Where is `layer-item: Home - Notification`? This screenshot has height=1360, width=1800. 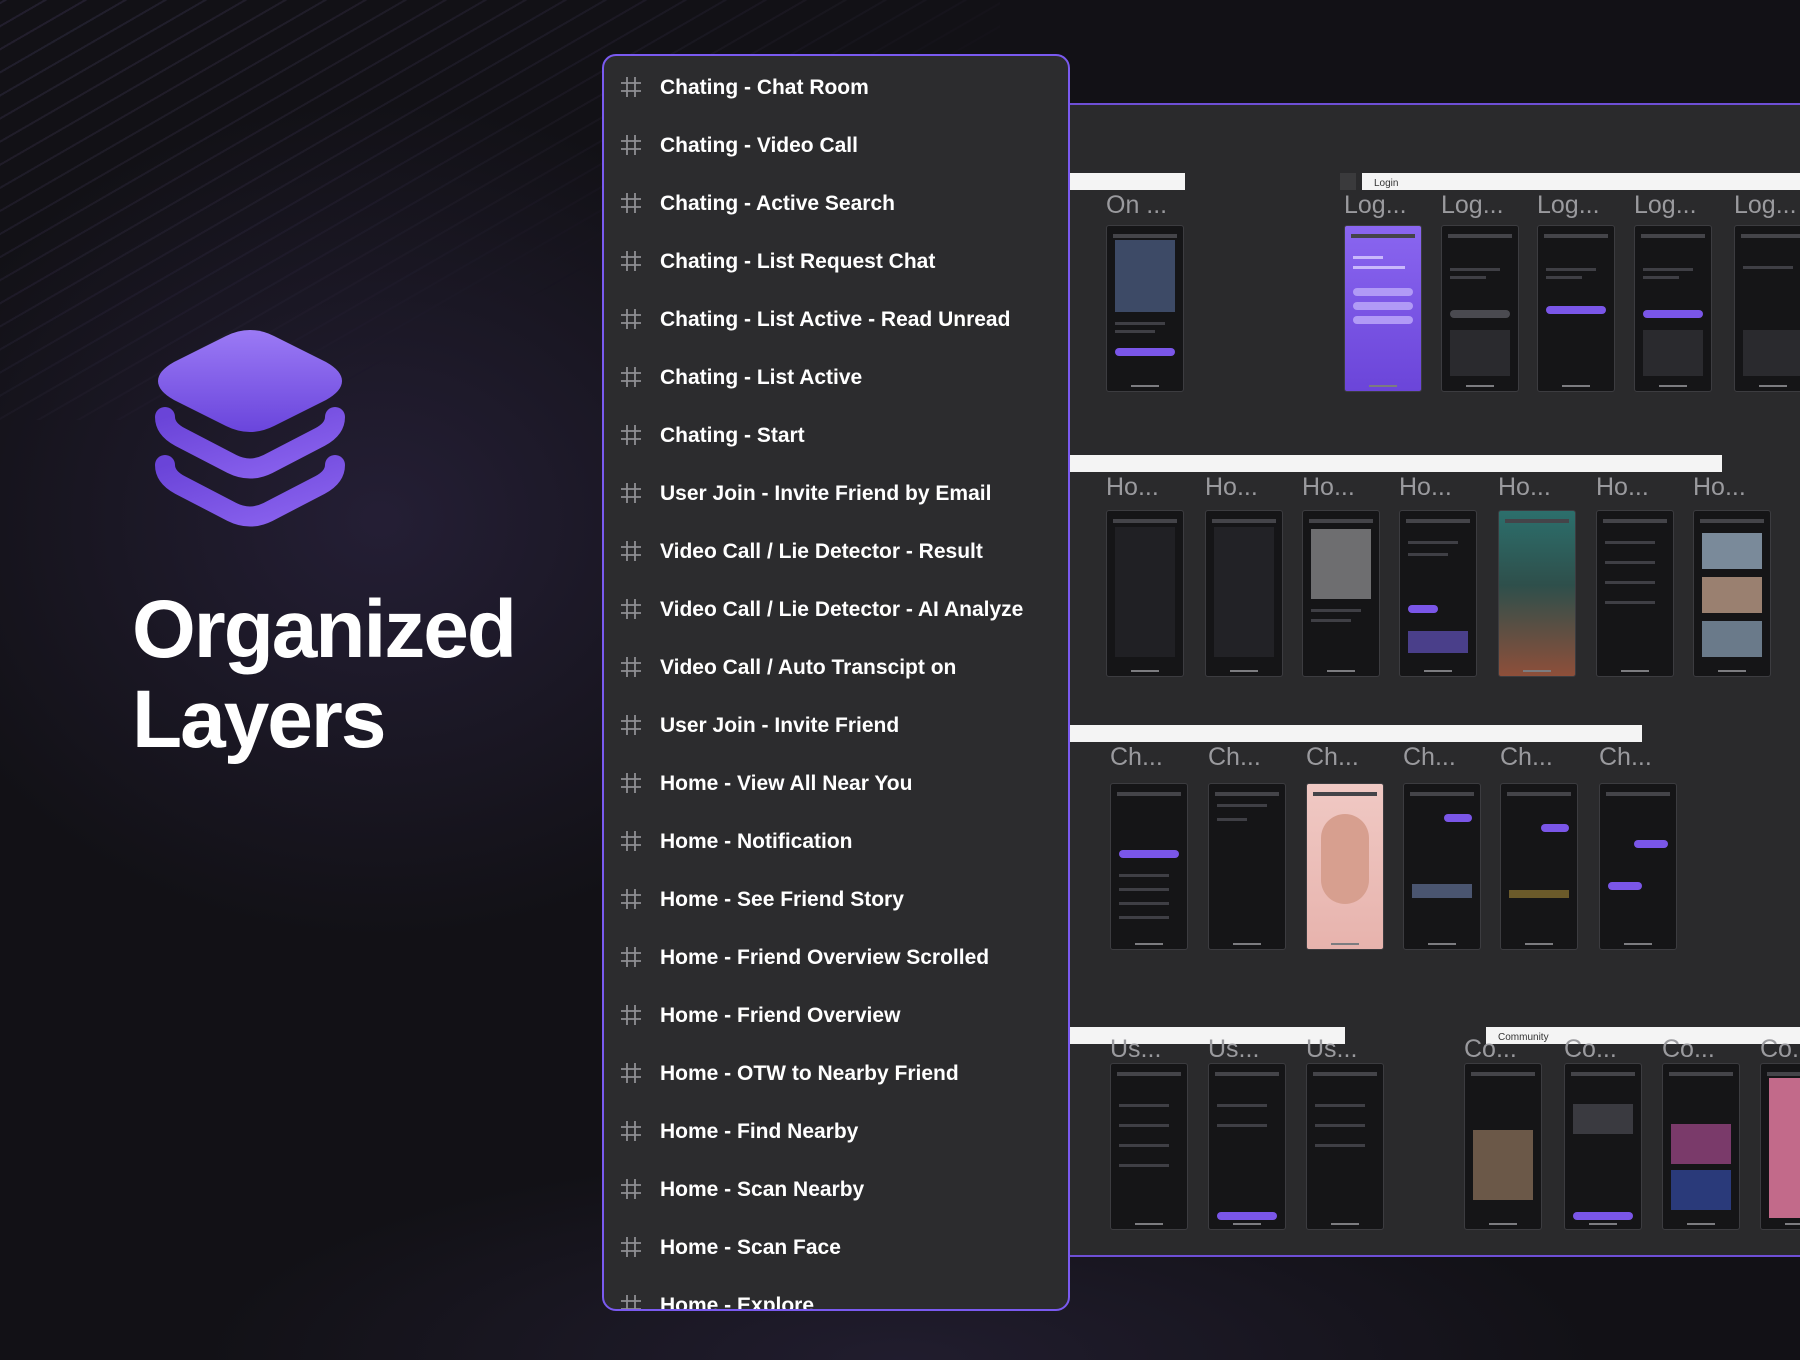 layer-item: Home - Notification is located at coordinates (836, 842).